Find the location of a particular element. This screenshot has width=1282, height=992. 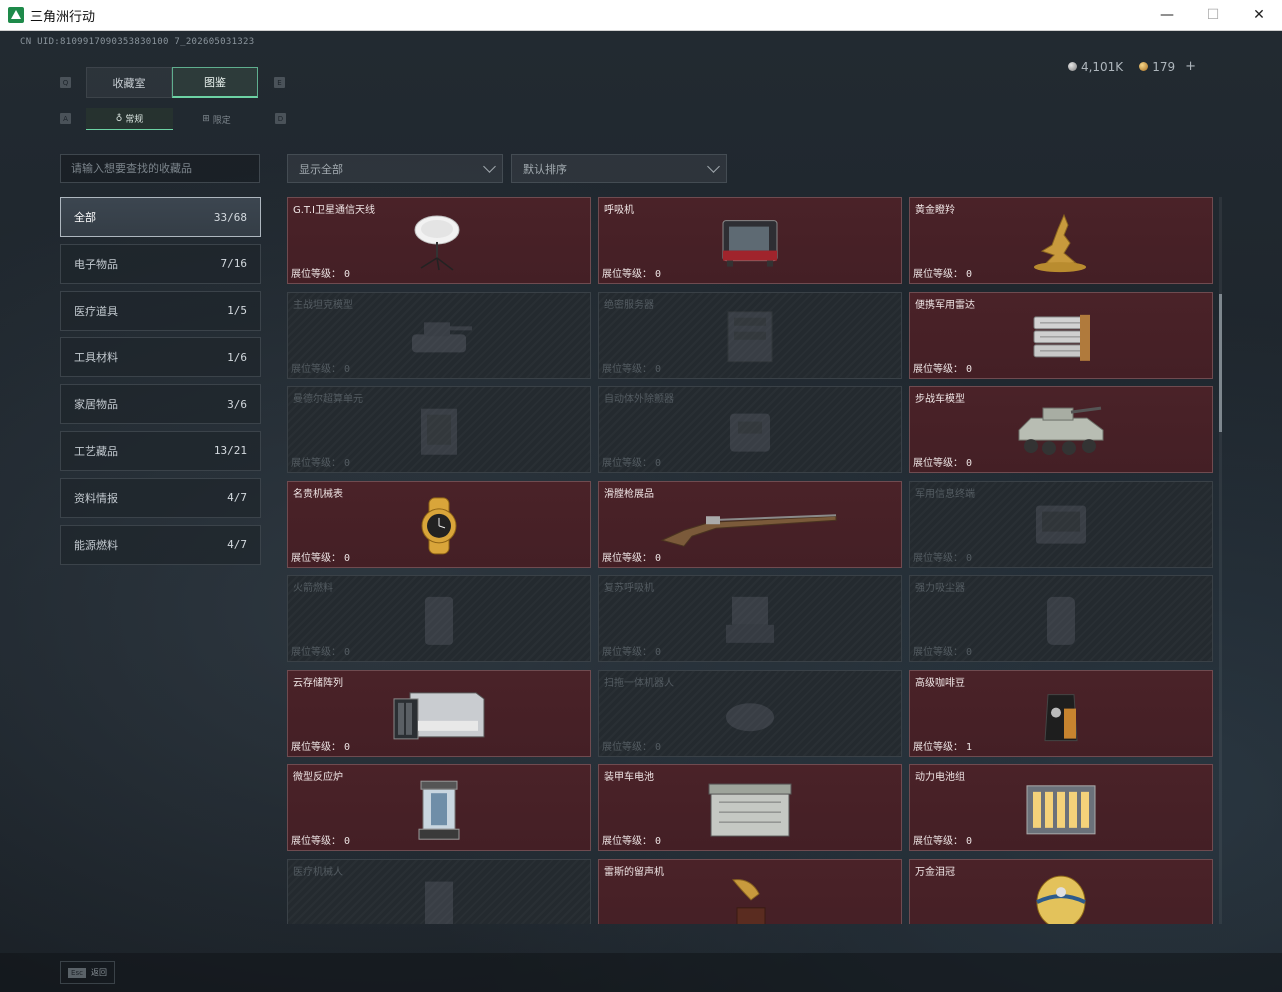

esc-key-hint: Esc is located at coordinates (77, 972).